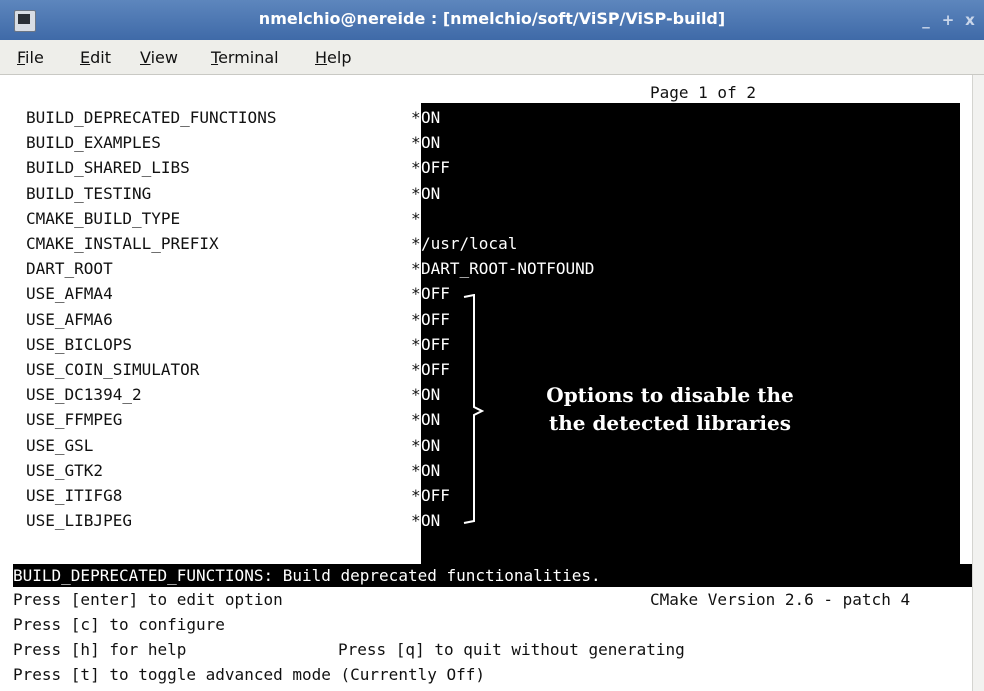 Image resolution: width=984 pixels, height=691 pixels. What do you see at coordinates (93, 143) in the screenshot?
I see `option-name: BUILD_EXAMPLES` at bounding box center [93, 143].